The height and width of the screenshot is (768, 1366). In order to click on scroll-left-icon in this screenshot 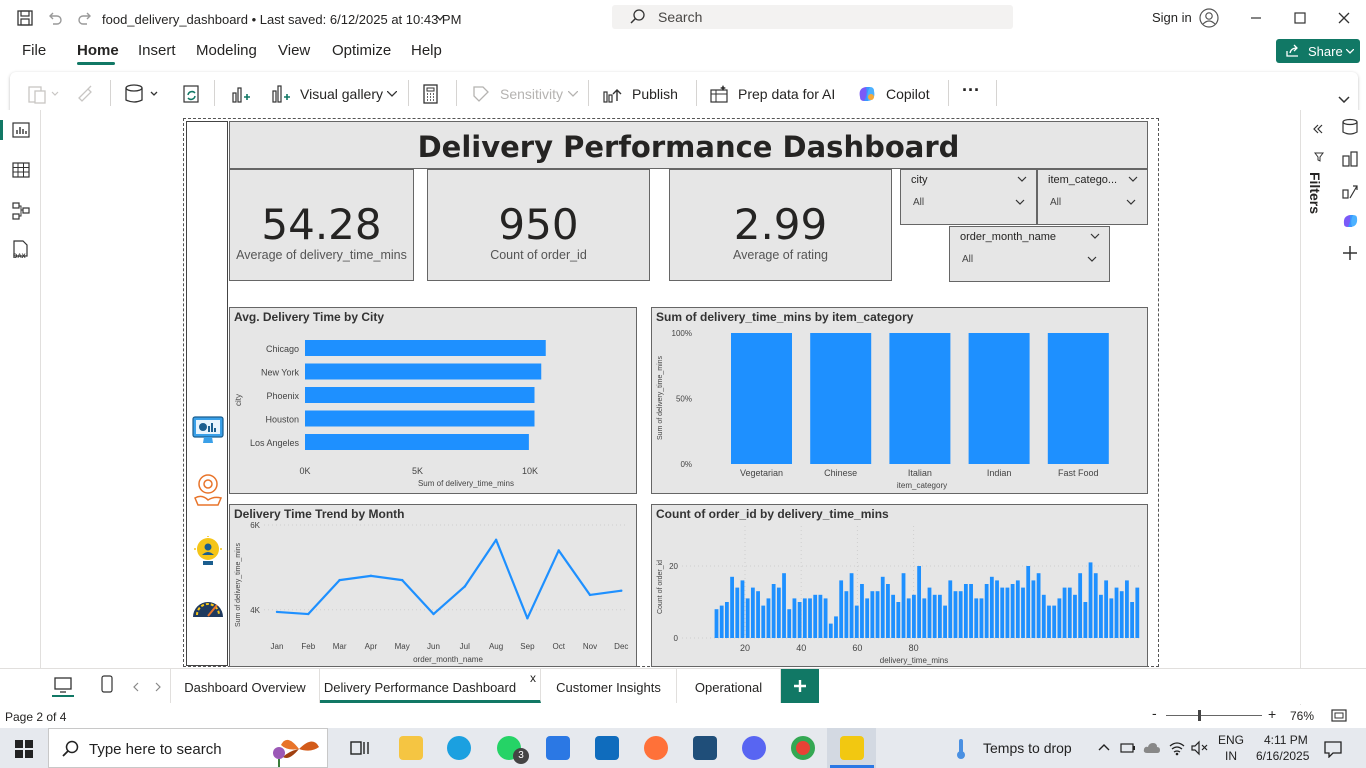, I will do `click(136, 687)`.